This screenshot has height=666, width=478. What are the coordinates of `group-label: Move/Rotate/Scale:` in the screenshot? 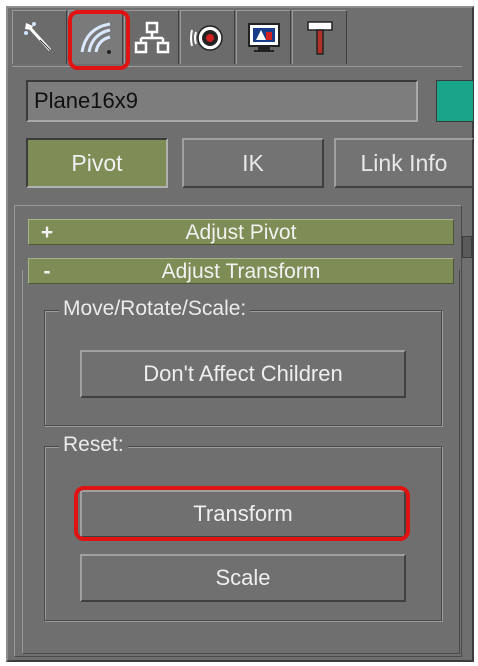 It's located at (155, 309).